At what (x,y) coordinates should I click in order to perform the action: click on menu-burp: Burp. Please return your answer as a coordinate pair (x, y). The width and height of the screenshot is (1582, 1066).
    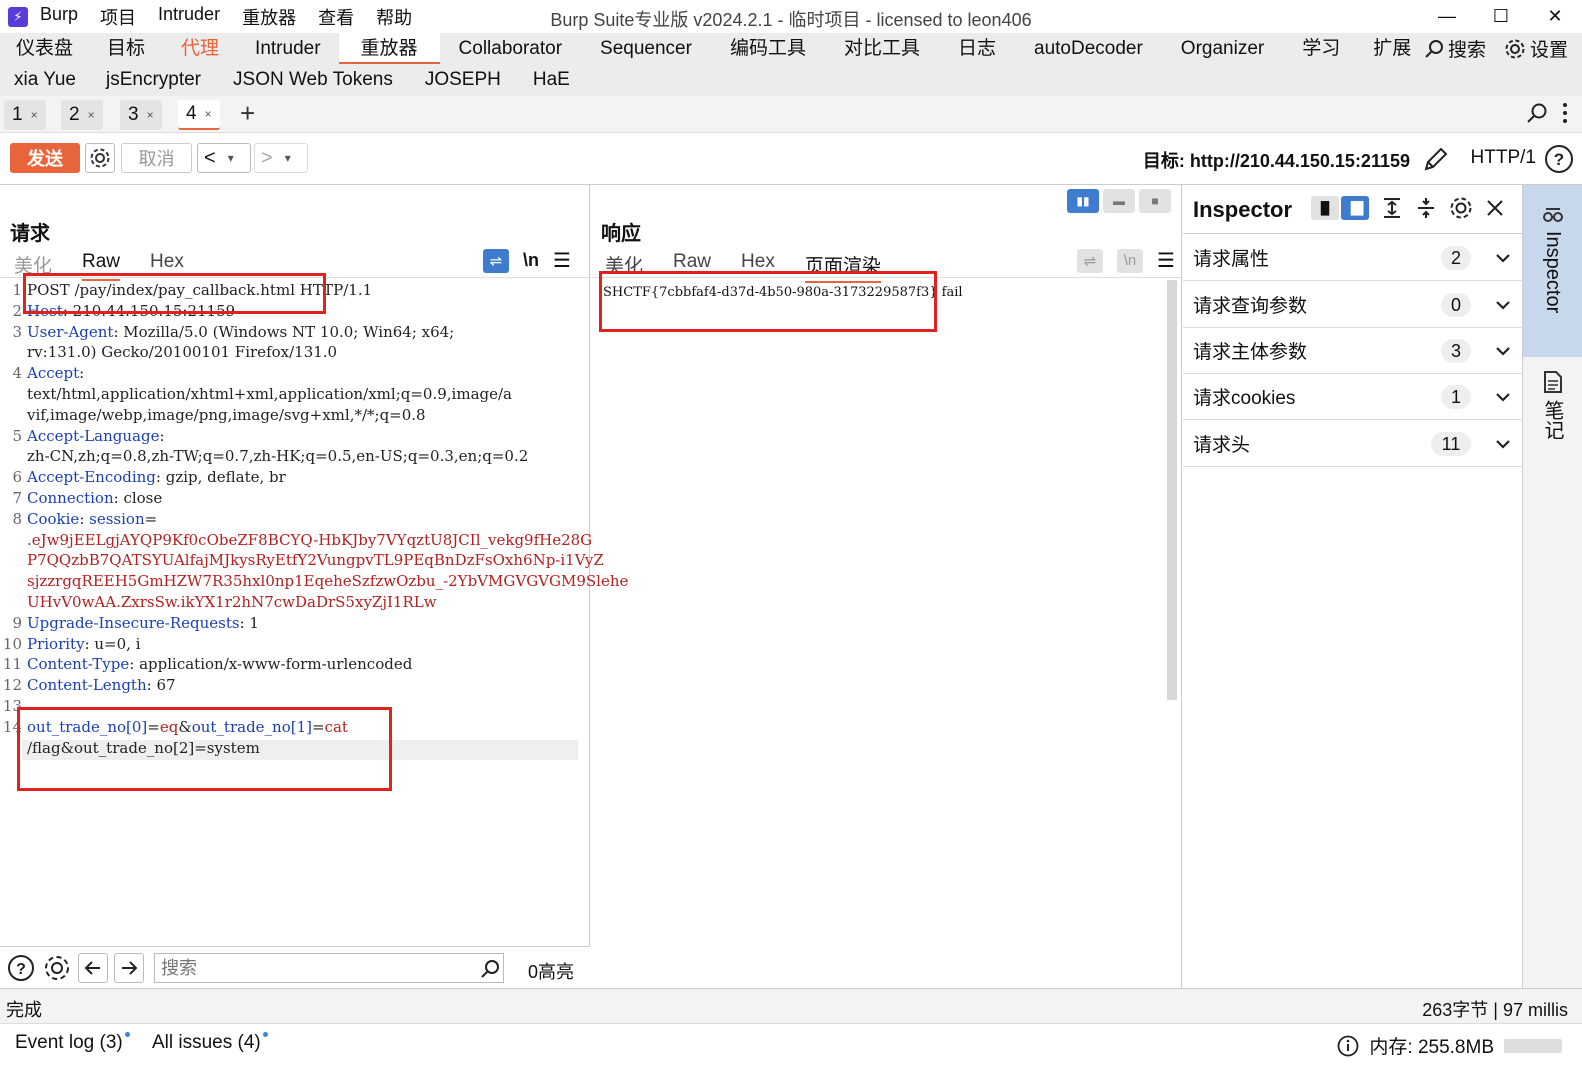
    Looking at the image, I should click on (59, 17).